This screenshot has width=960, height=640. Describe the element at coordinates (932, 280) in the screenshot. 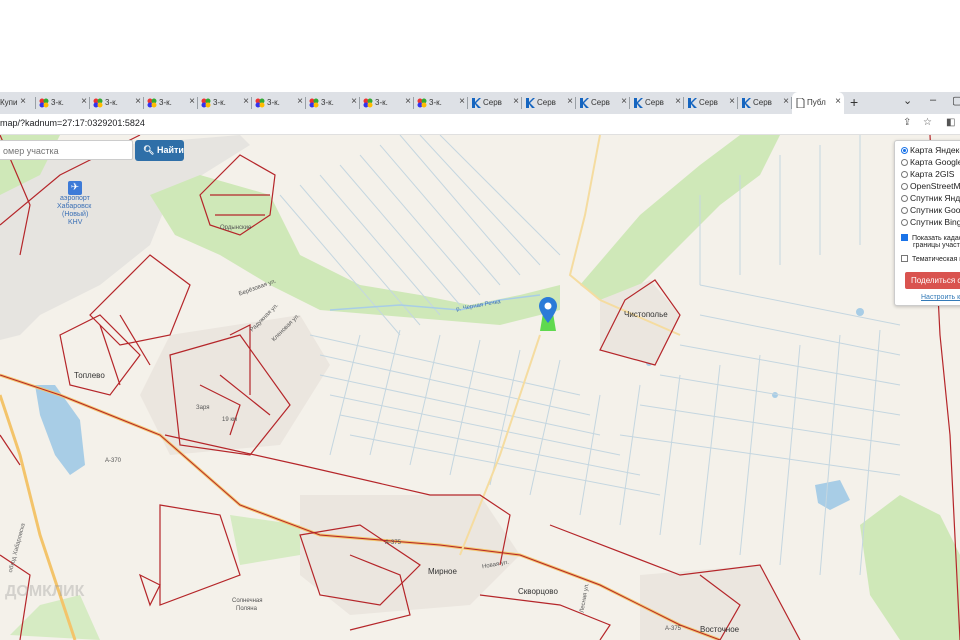

I see `share-link-button: Поделиться ссылкой` at that location.